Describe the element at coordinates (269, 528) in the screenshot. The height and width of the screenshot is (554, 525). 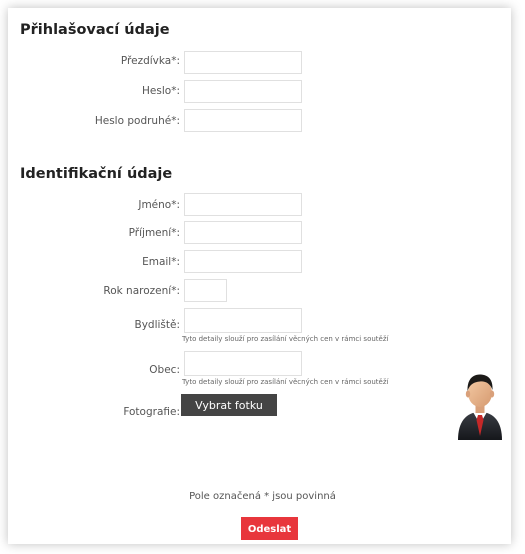
I see `submit-button: Odeslat` at that location.